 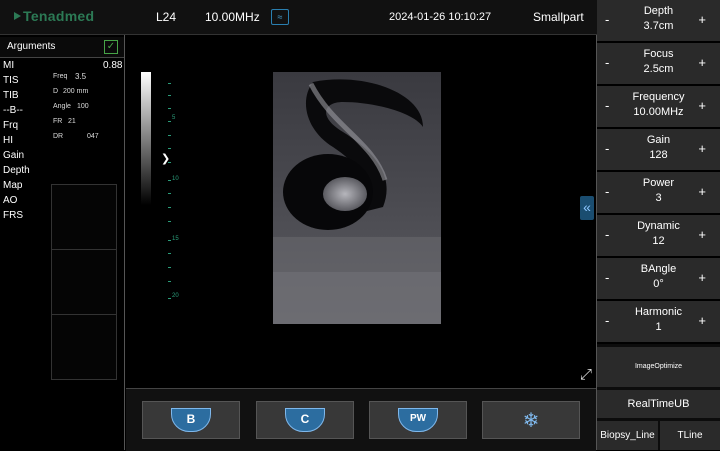 What do you see at coordinates (13, 110) in the screenshot?
I see `arg-item: --B--` at bounding box center [13, 110].